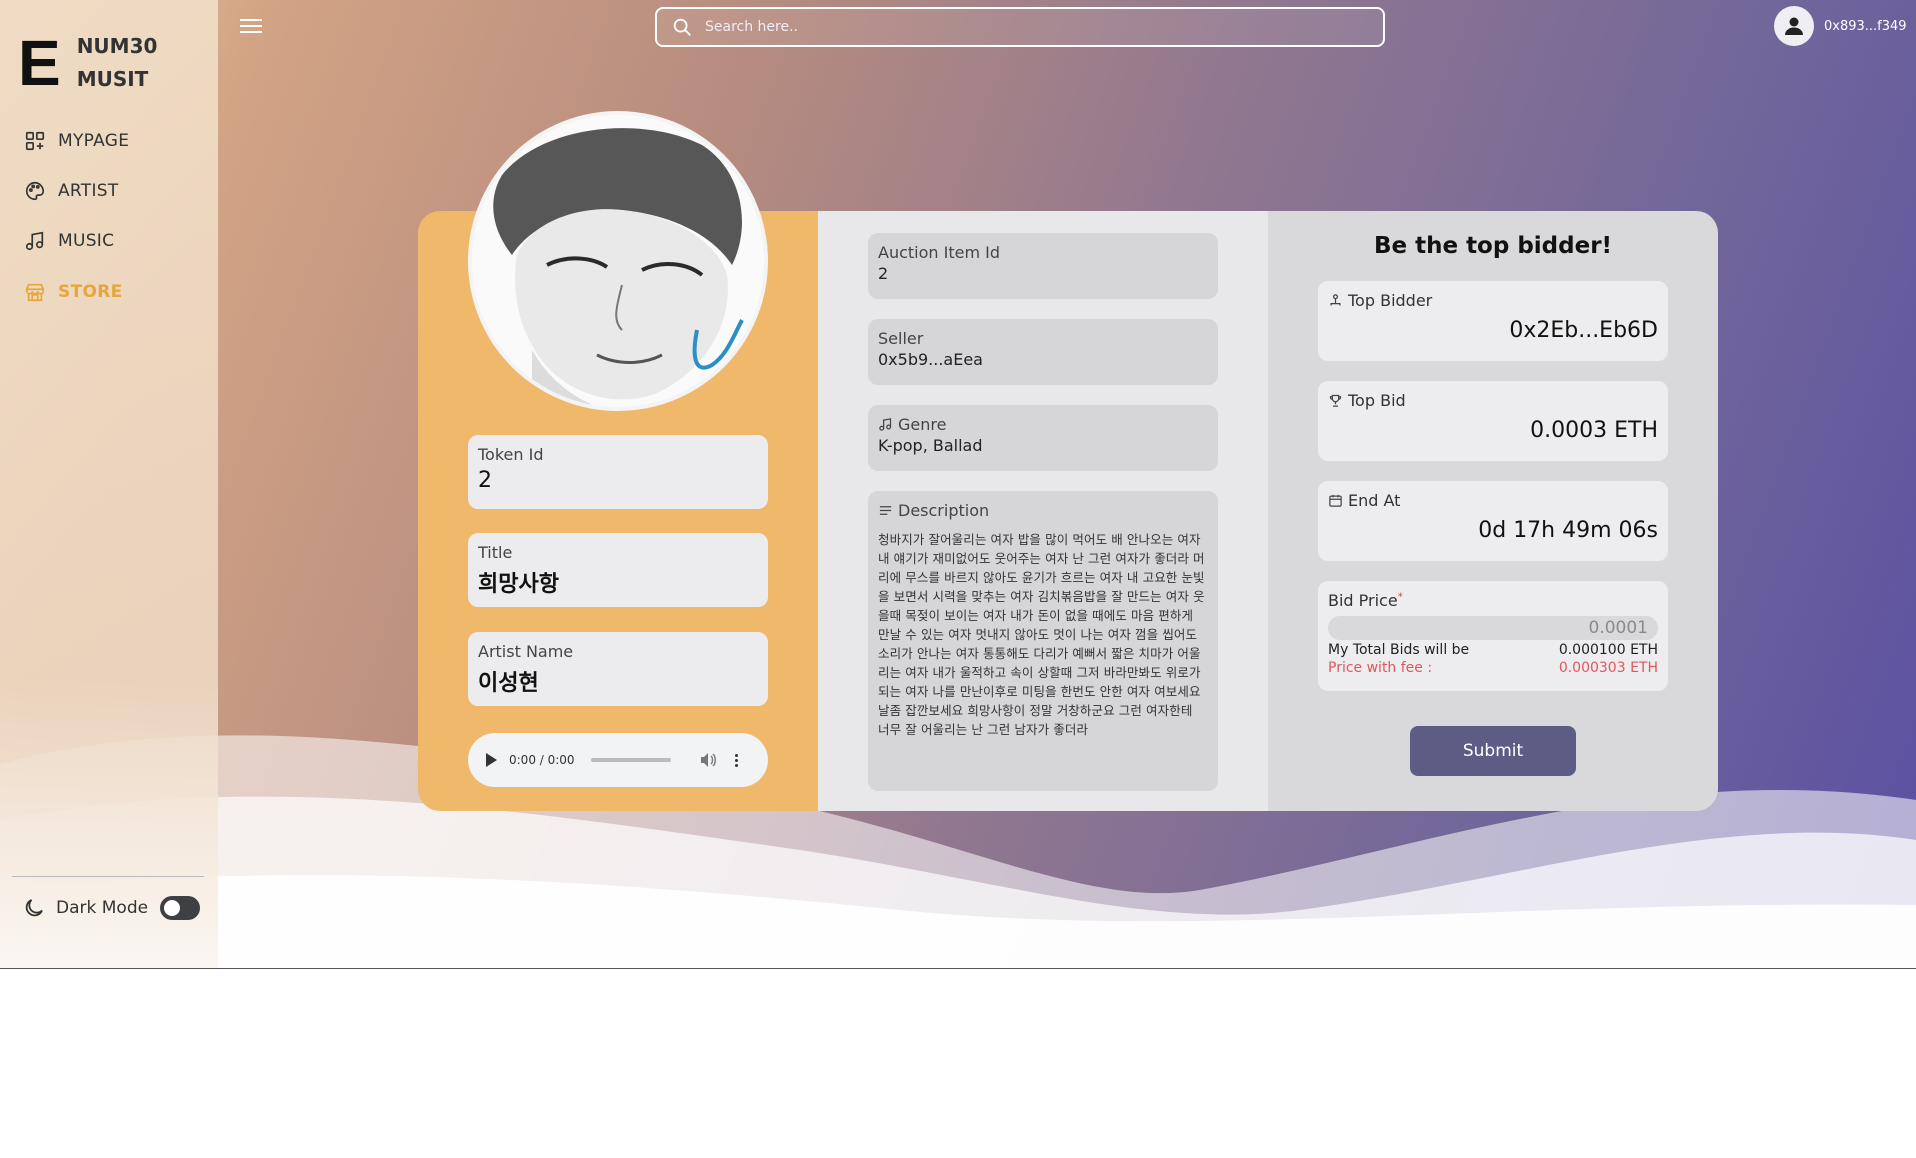  Describe the element at coordinates (39, 63) in the screenshot. I see `logo-mark: E` at that location.